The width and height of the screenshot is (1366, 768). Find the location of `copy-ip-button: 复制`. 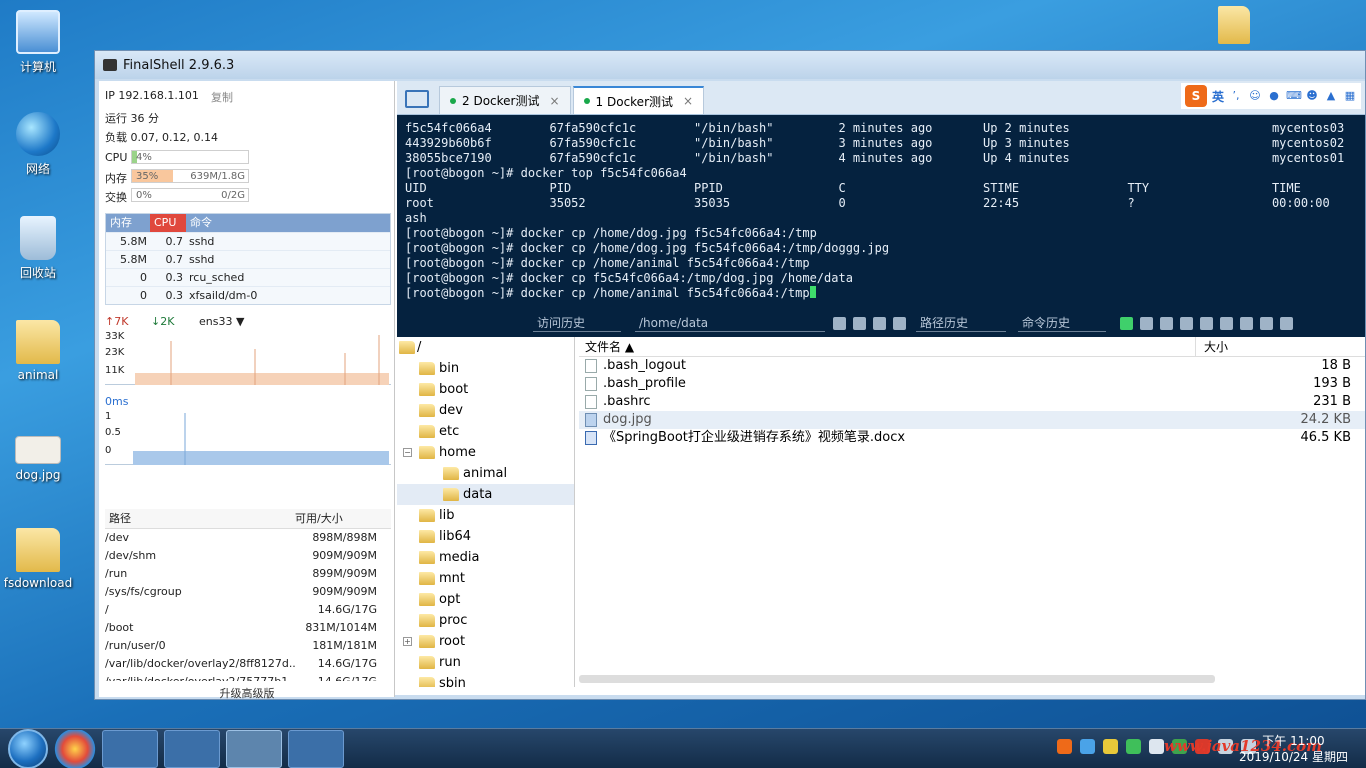

copy-ip-button: 复制 is located at coordinates (222, 97).